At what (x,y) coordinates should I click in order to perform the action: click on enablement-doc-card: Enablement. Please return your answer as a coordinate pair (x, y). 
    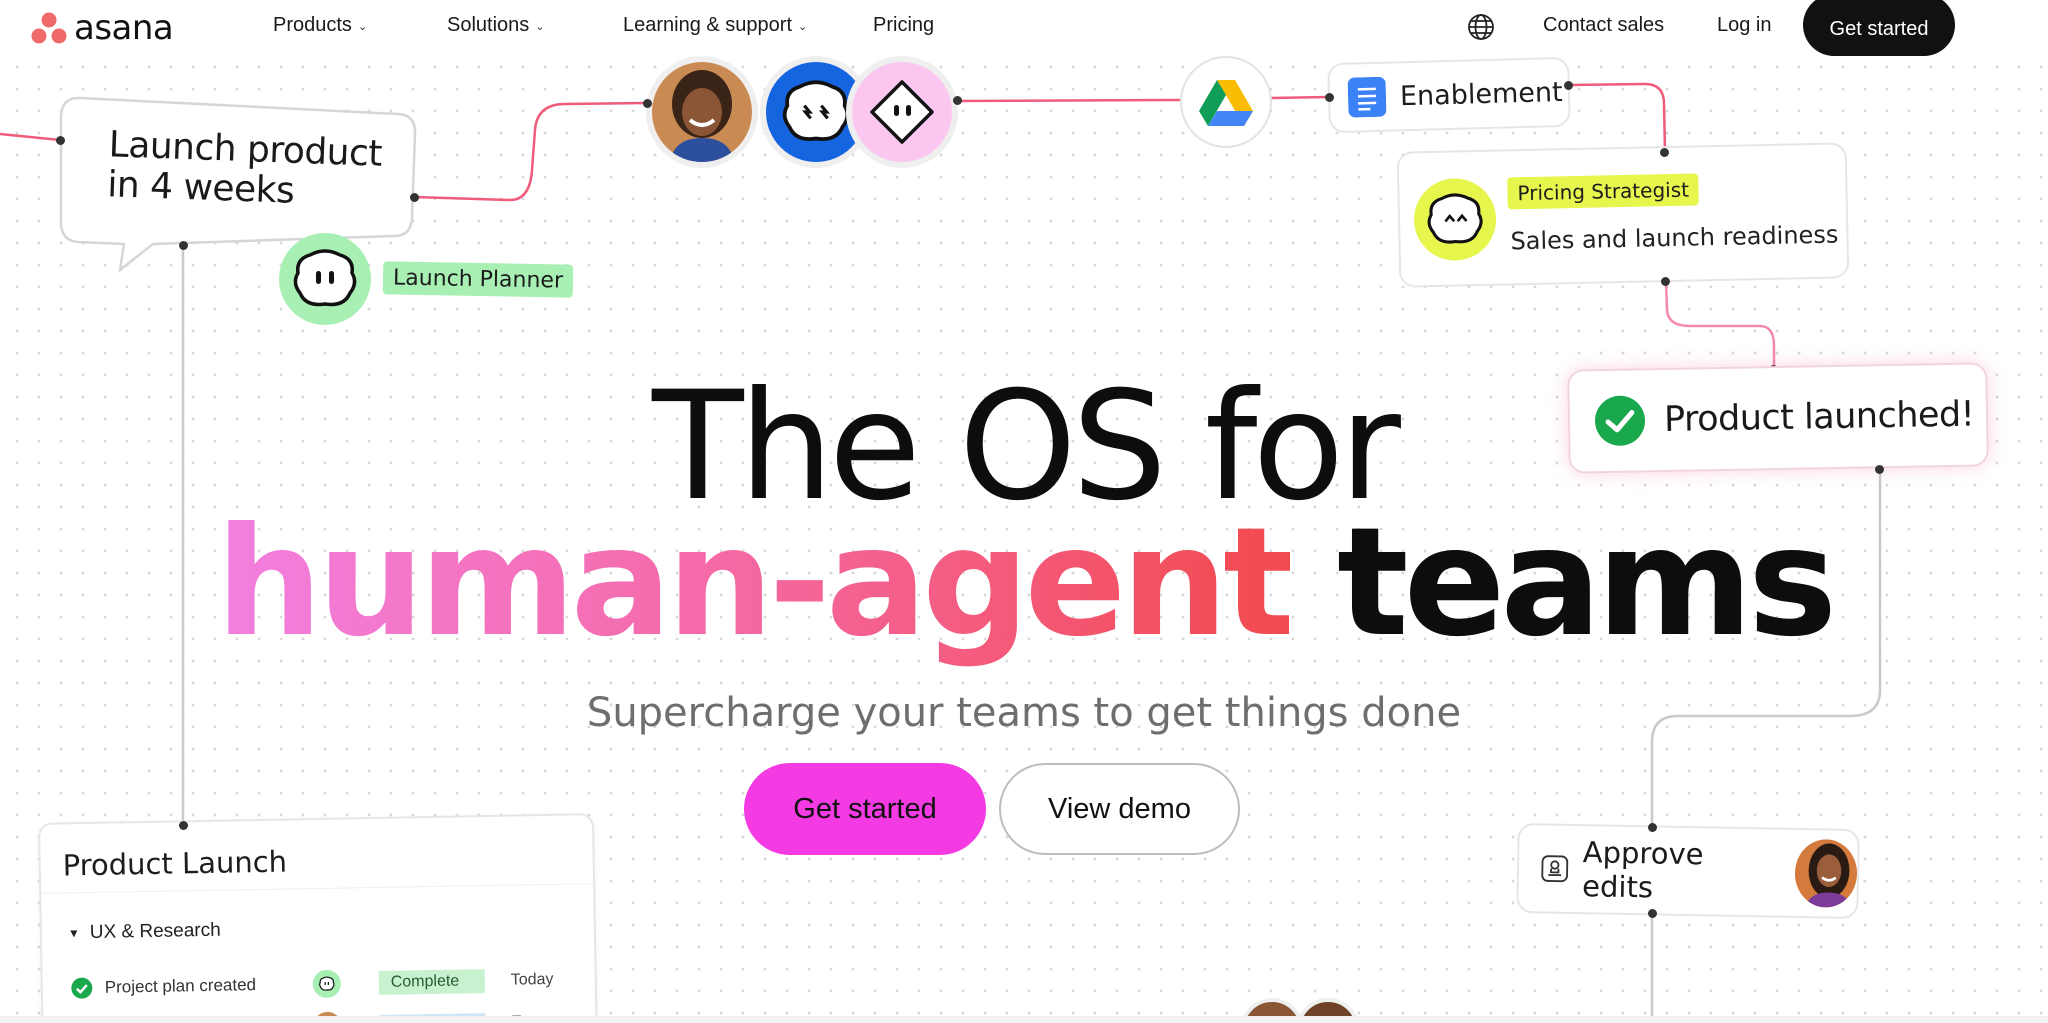
    Looking at the image, I should click on (1449, 95).